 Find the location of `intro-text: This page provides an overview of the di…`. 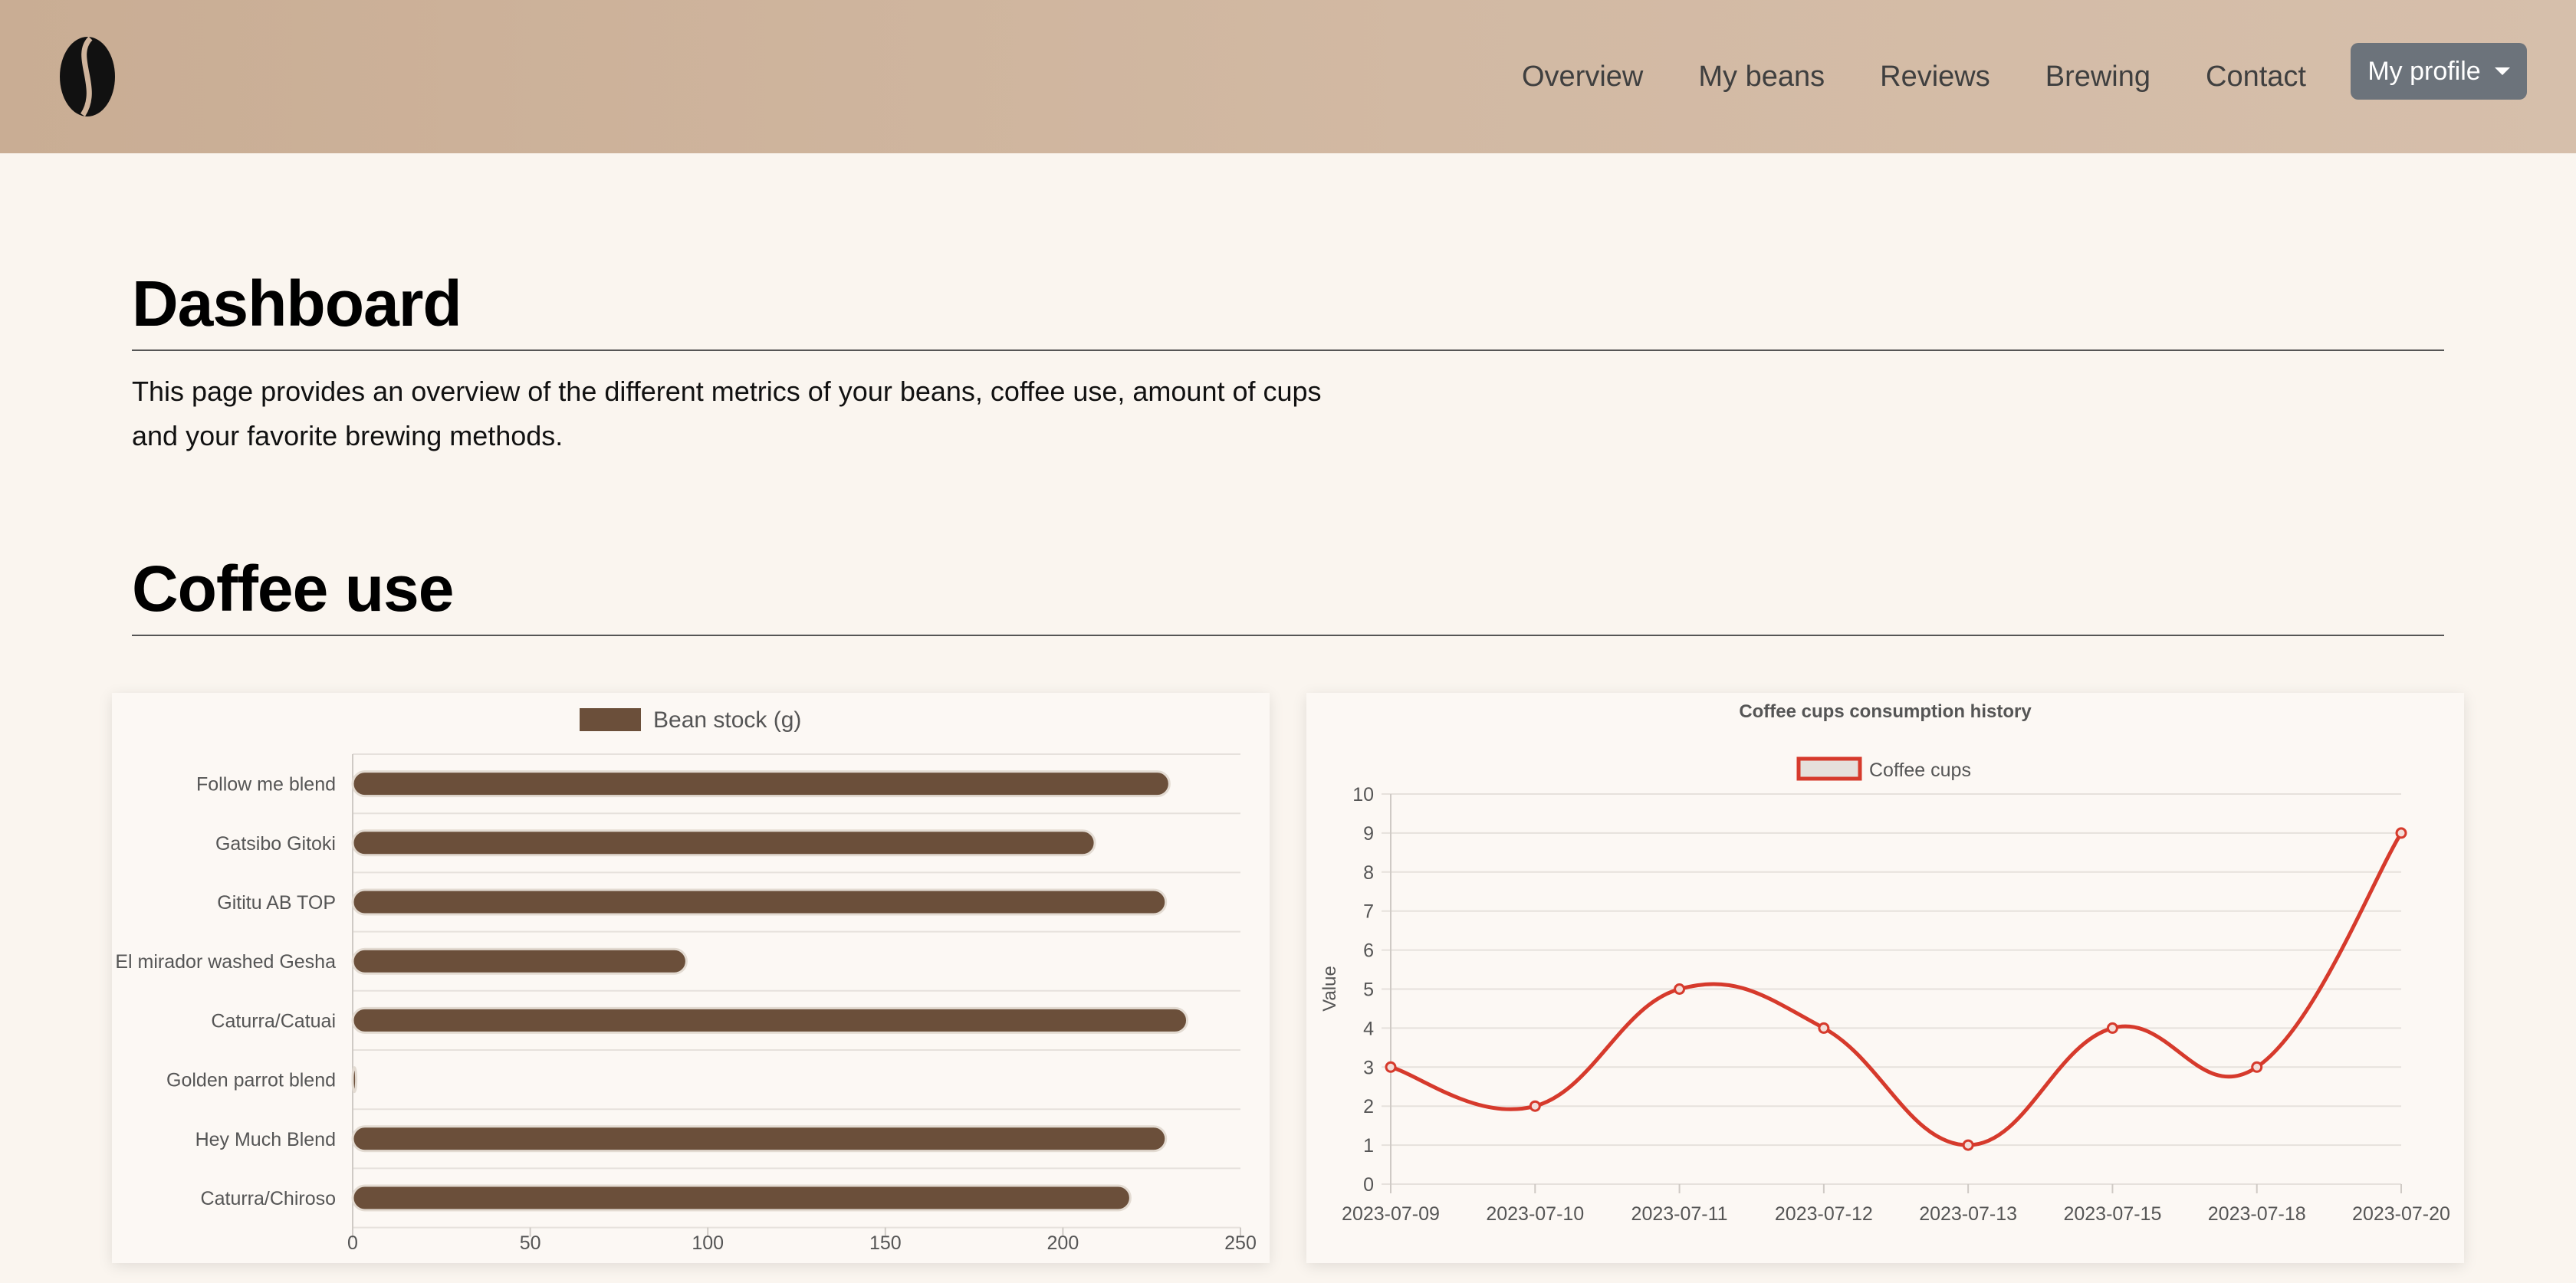

intro-text: This page provides an overview of the di… is located at coordinates (730, 413).